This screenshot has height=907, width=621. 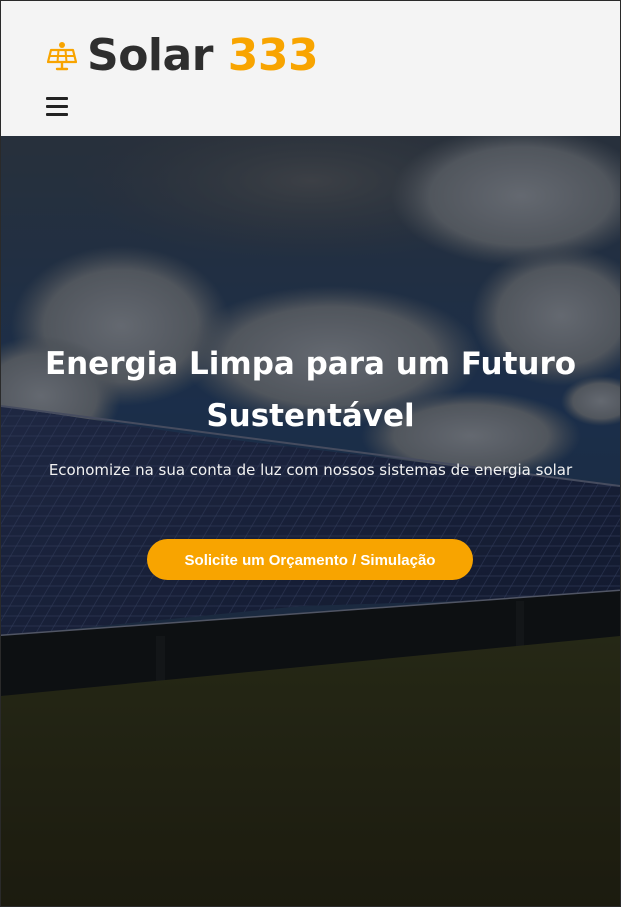 I want to click on hamburger-menu-icon, so click(x=57, y=107).